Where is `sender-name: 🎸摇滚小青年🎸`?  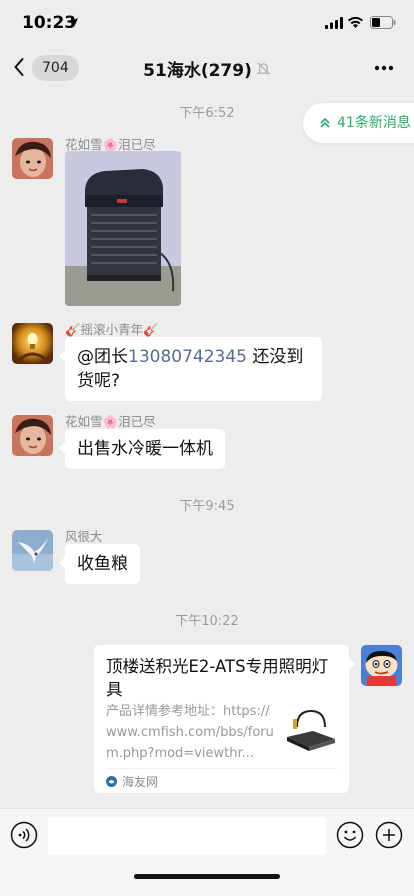 sender-name: 🎸摇滚小青年🎸 is located at coordinates (112, 329).